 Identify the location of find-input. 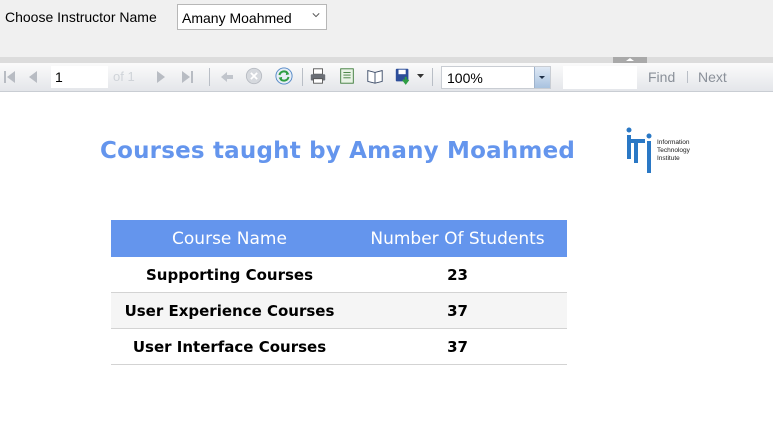
(600, 77).